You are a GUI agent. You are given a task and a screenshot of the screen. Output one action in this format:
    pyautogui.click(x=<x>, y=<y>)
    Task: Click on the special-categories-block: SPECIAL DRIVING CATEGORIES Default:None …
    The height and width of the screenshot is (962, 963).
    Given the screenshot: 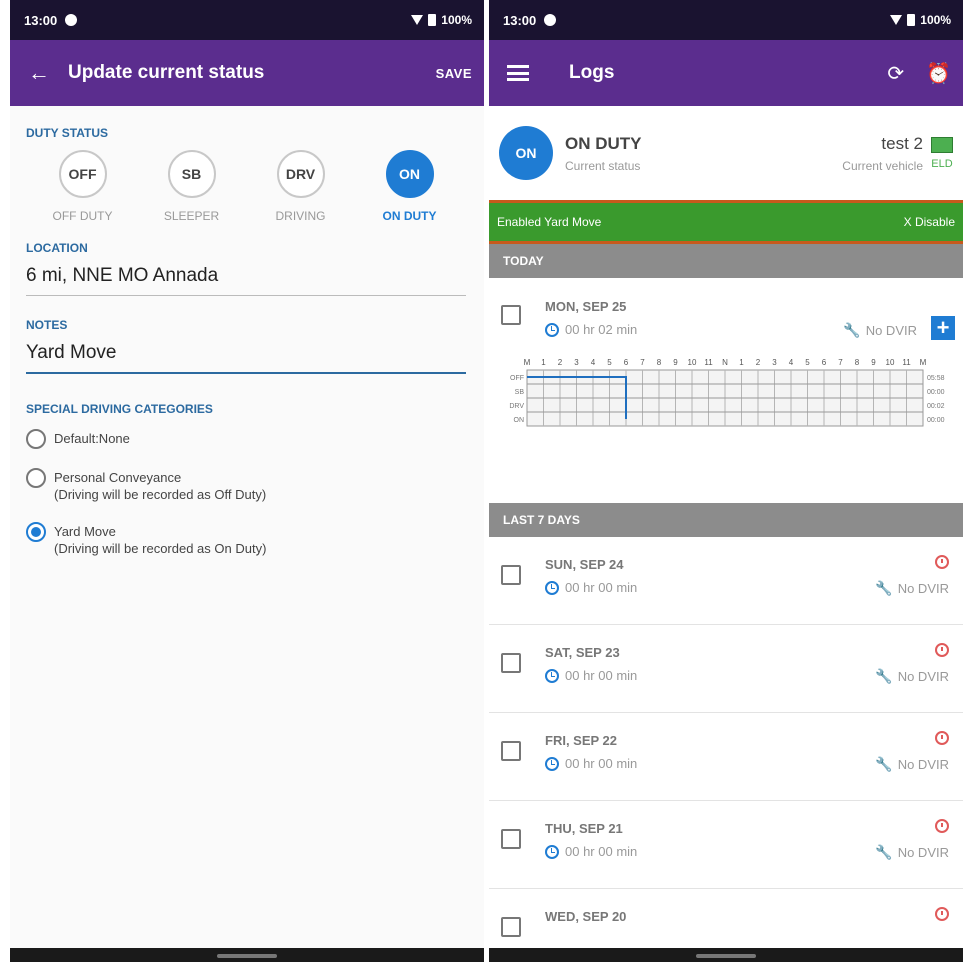 What is the action you would take?
    pyautogui.click(x=246, y=479)
    